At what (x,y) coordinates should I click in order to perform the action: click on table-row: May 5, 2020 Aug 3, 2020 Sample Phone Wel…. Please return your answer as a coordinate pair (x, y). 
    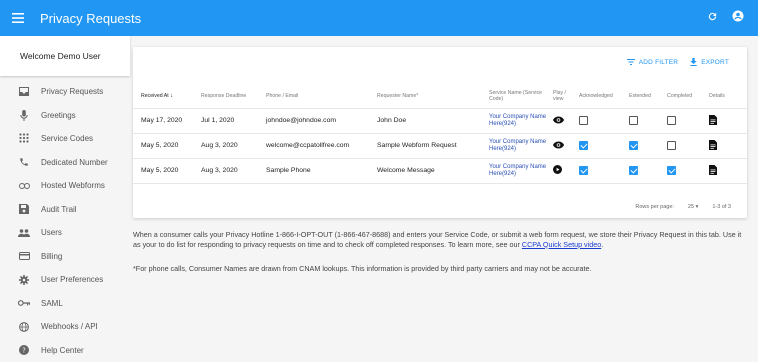
    Looking at the image, I should click on (440, 170).